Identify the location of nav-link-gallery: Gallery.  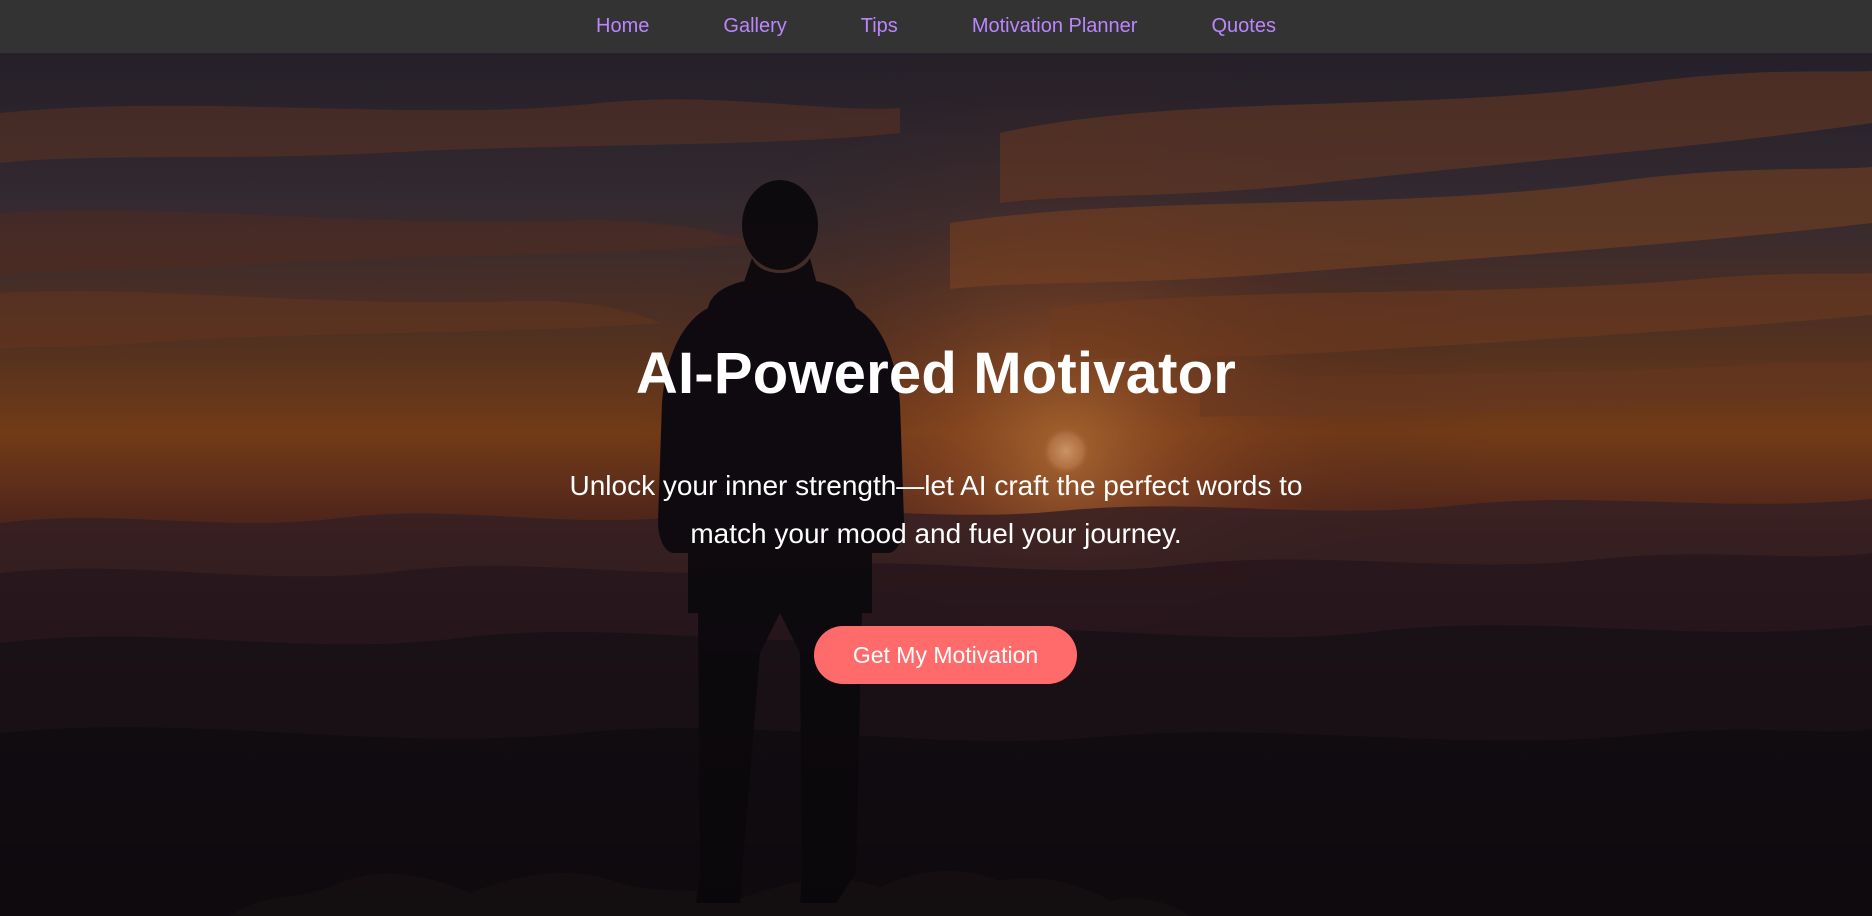
(754, 26).